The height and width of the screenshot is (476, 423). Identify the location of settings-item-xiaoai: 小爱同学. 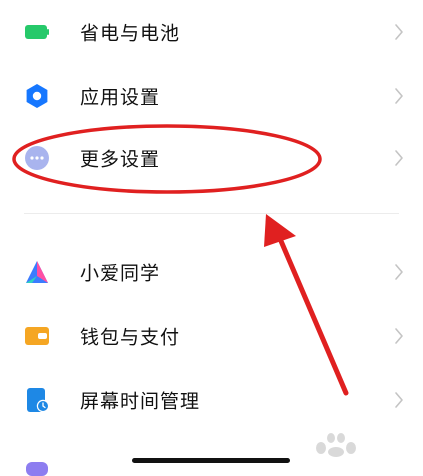
(211, 272).